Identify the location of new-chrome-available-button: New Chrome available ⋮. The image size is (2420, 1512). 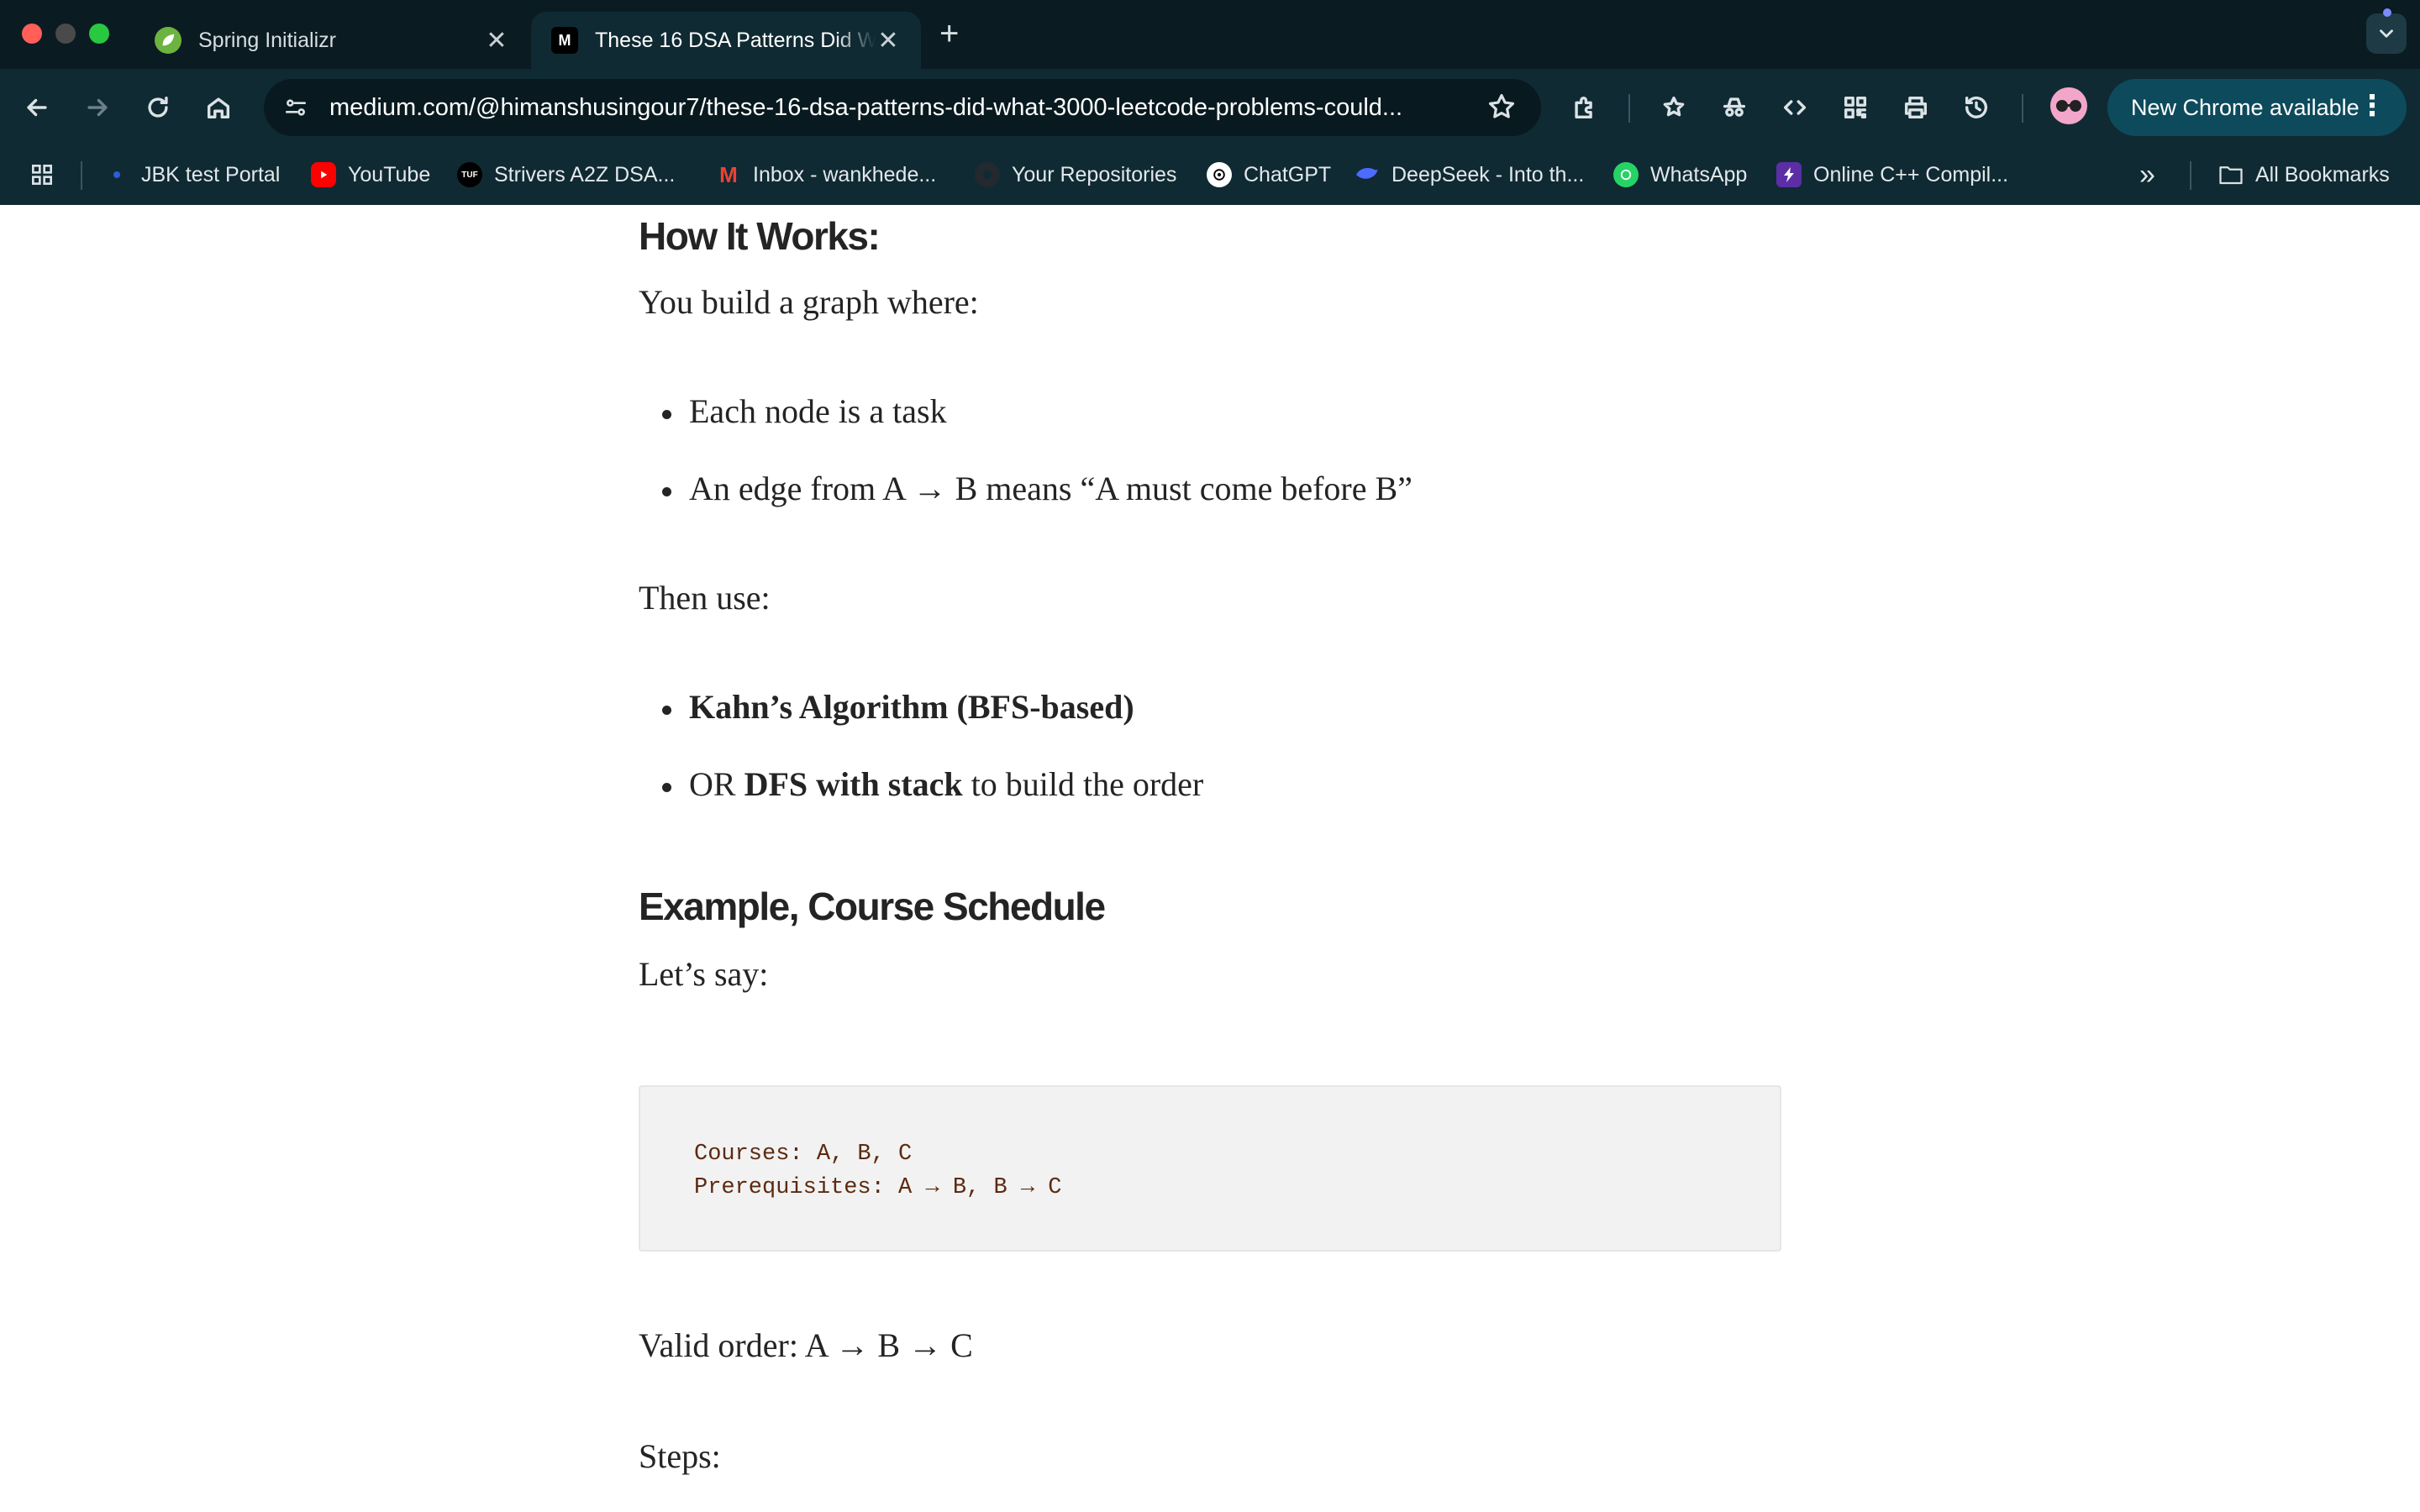
(2257, 107).